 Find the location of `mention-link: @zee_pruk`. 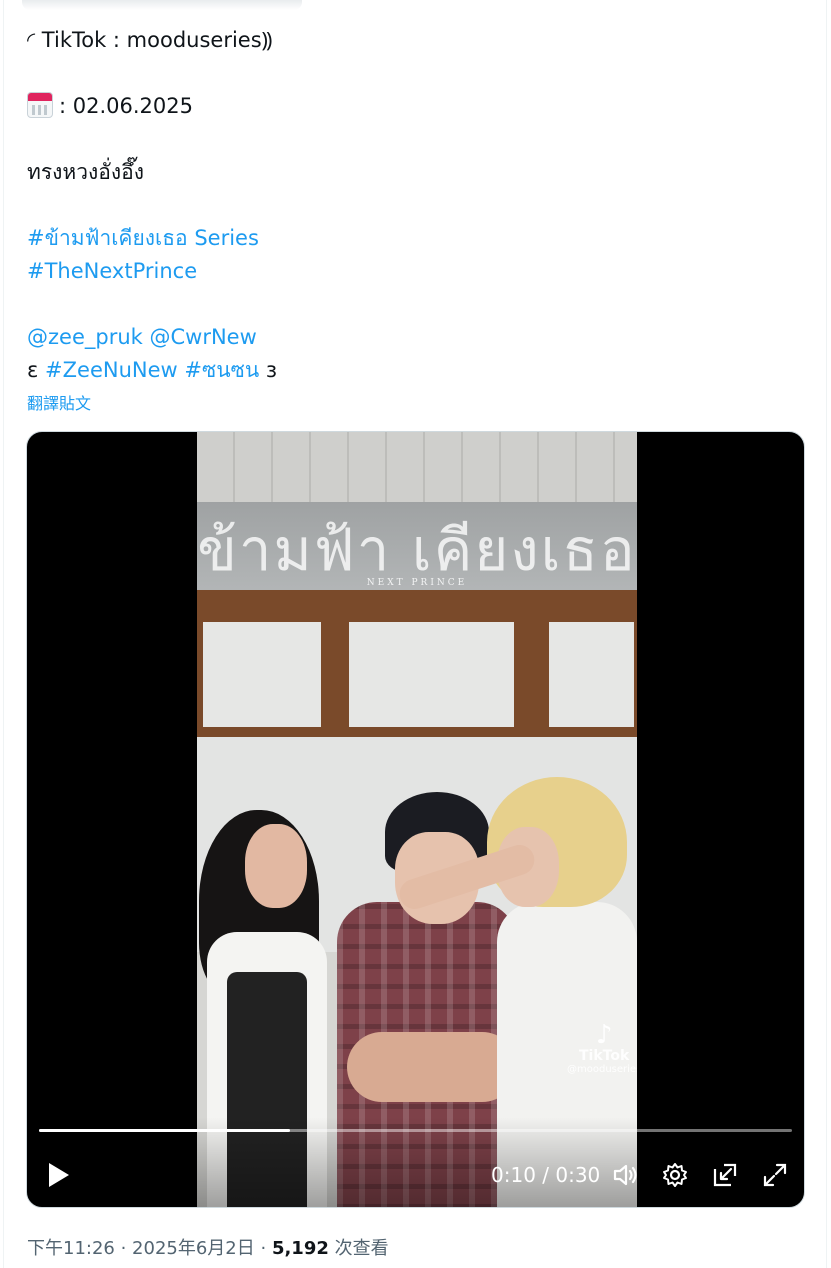

mention-link: @zee_pruk is located at coordinates (85, 337).